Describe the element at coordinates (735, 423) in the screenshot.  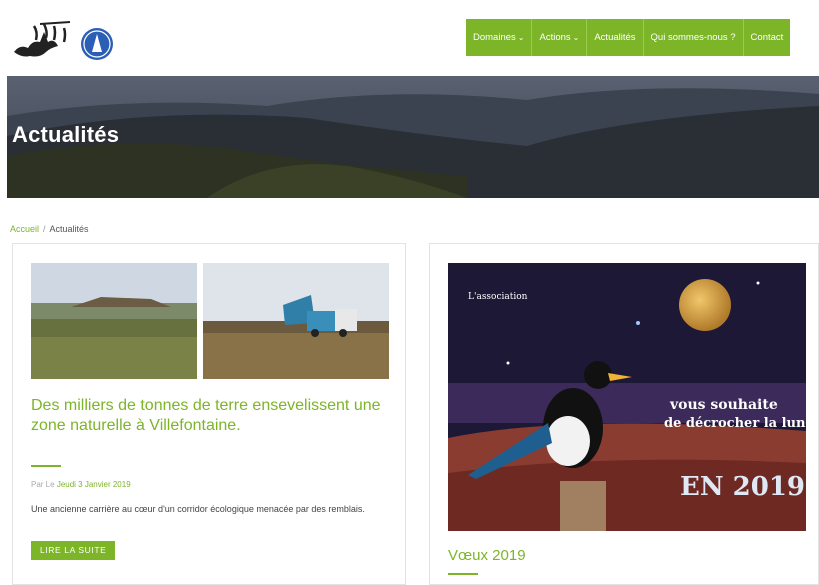
I see `image-wish-line2: de décrocher la lune` at that location.